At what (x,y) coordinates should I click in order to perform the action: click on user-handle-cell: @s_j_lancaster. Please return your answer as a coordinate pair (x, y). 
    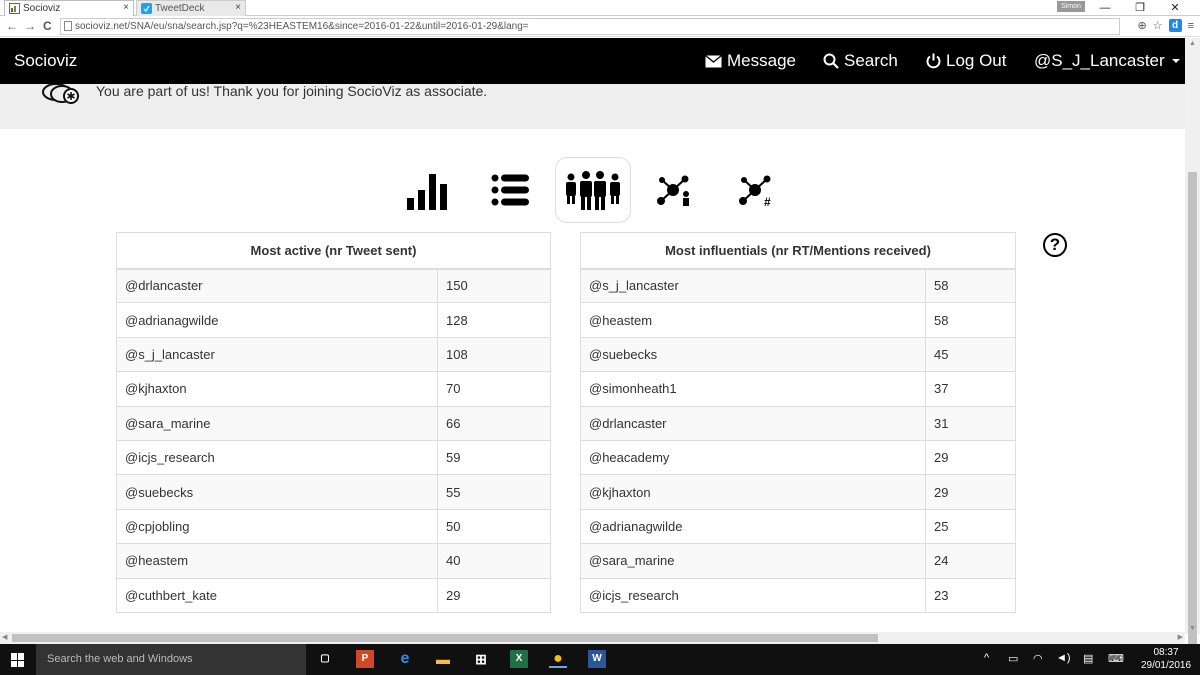
    Looking at the image, I should click on (753, 285).